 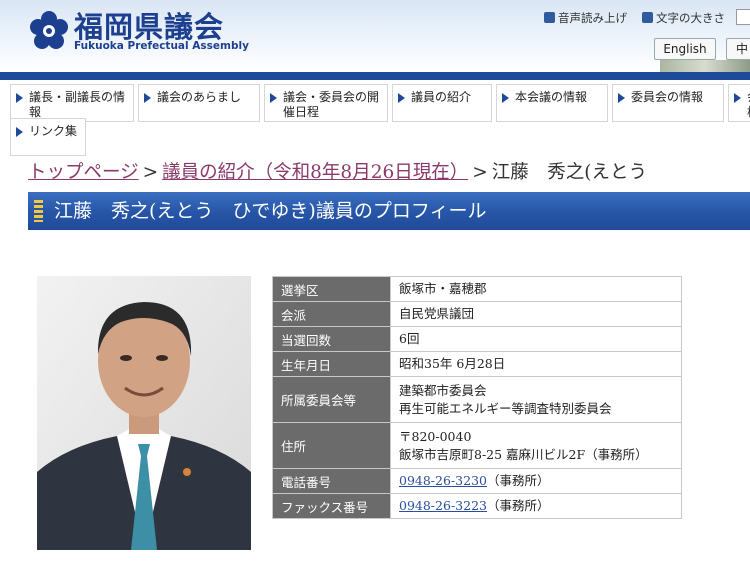 I want to click on row-label: 電話番号, so click(x=331, y=481).